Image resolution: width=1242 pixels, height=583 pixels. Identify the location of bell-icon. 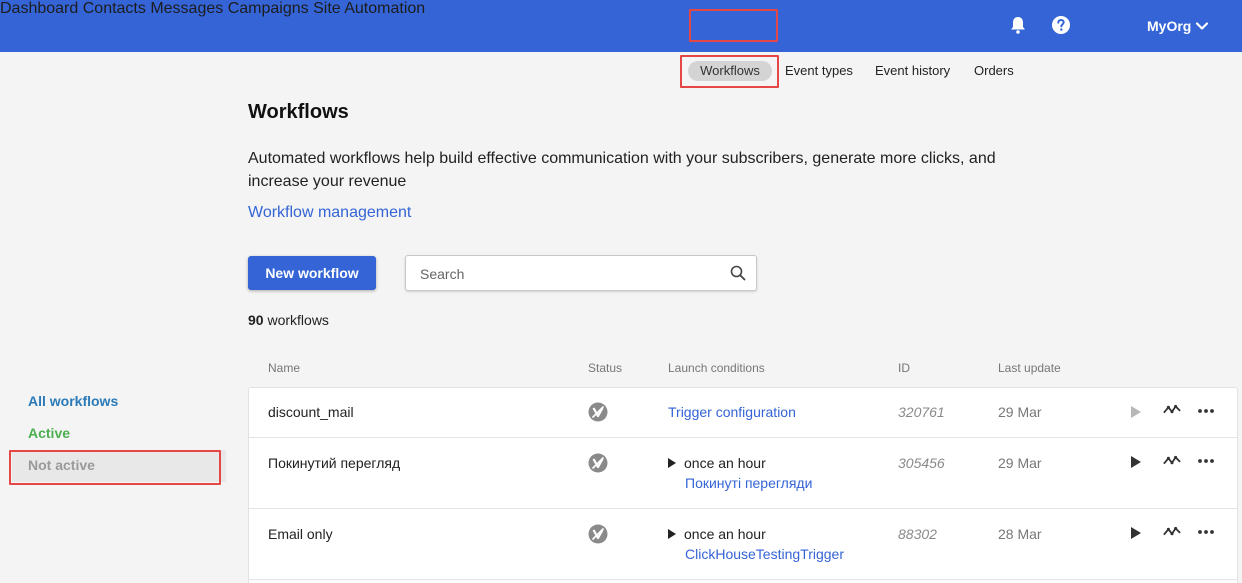
(1018, 25).